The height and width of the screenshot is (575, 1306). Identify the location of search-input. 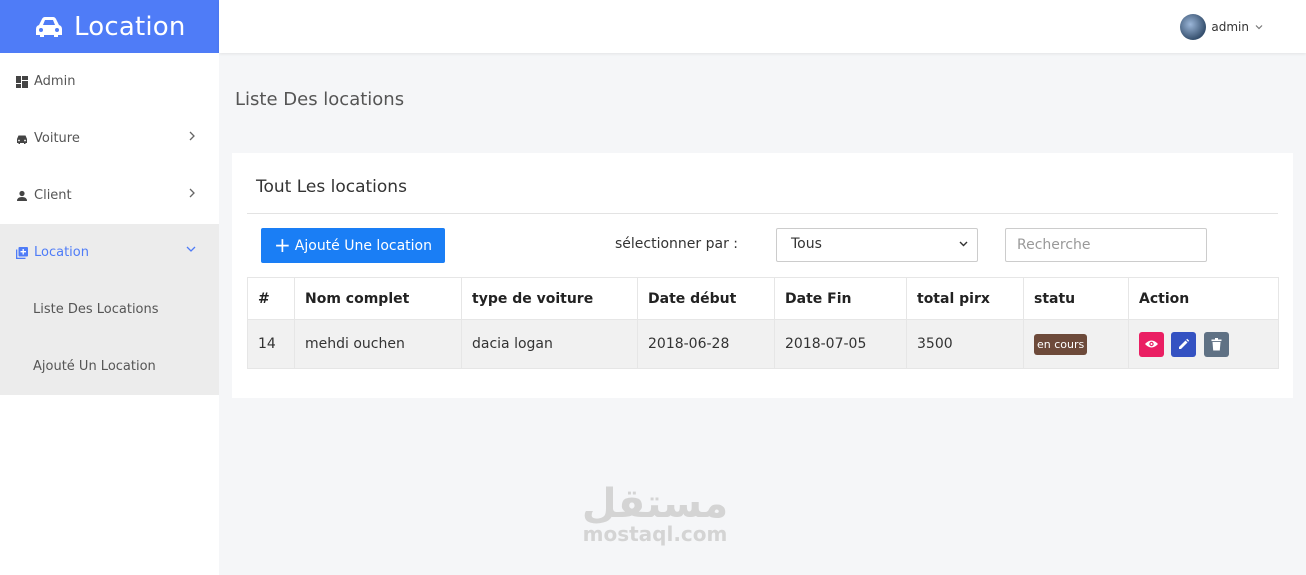
(1106, 245).